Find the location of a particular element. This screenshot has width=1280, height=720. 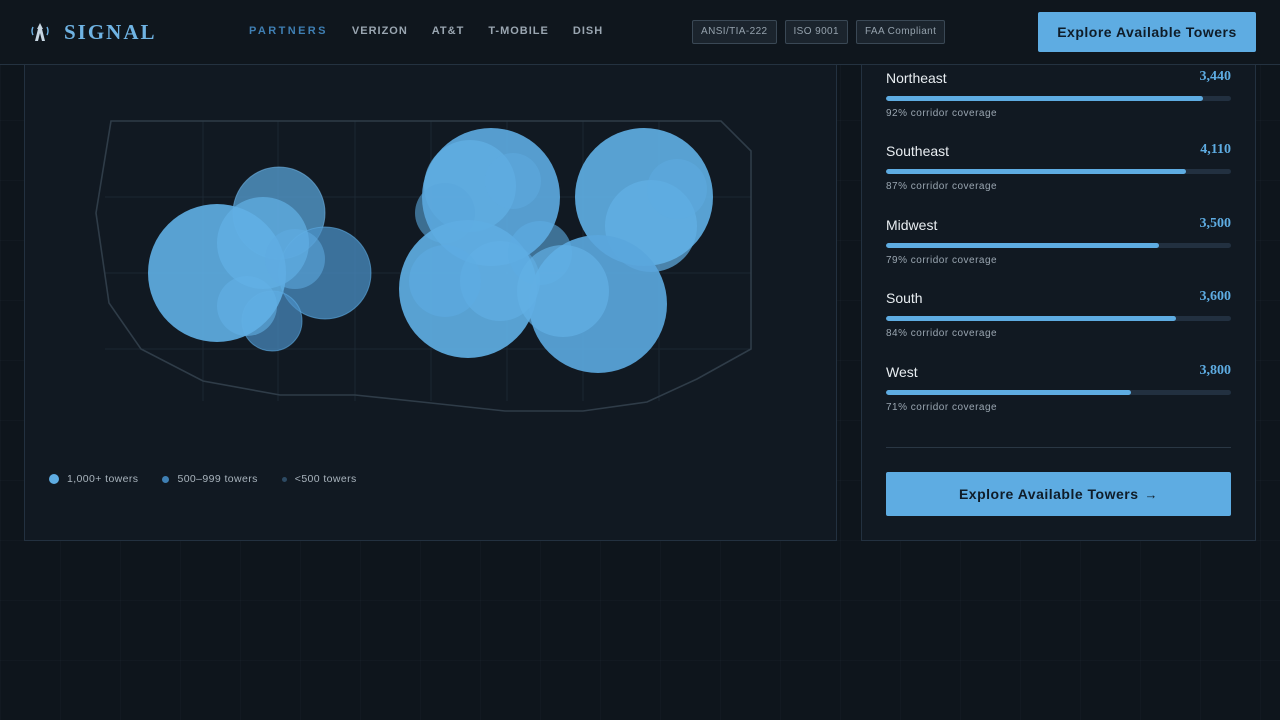

badge-faa: FAA Compliant is located at coordinates (900, 32).